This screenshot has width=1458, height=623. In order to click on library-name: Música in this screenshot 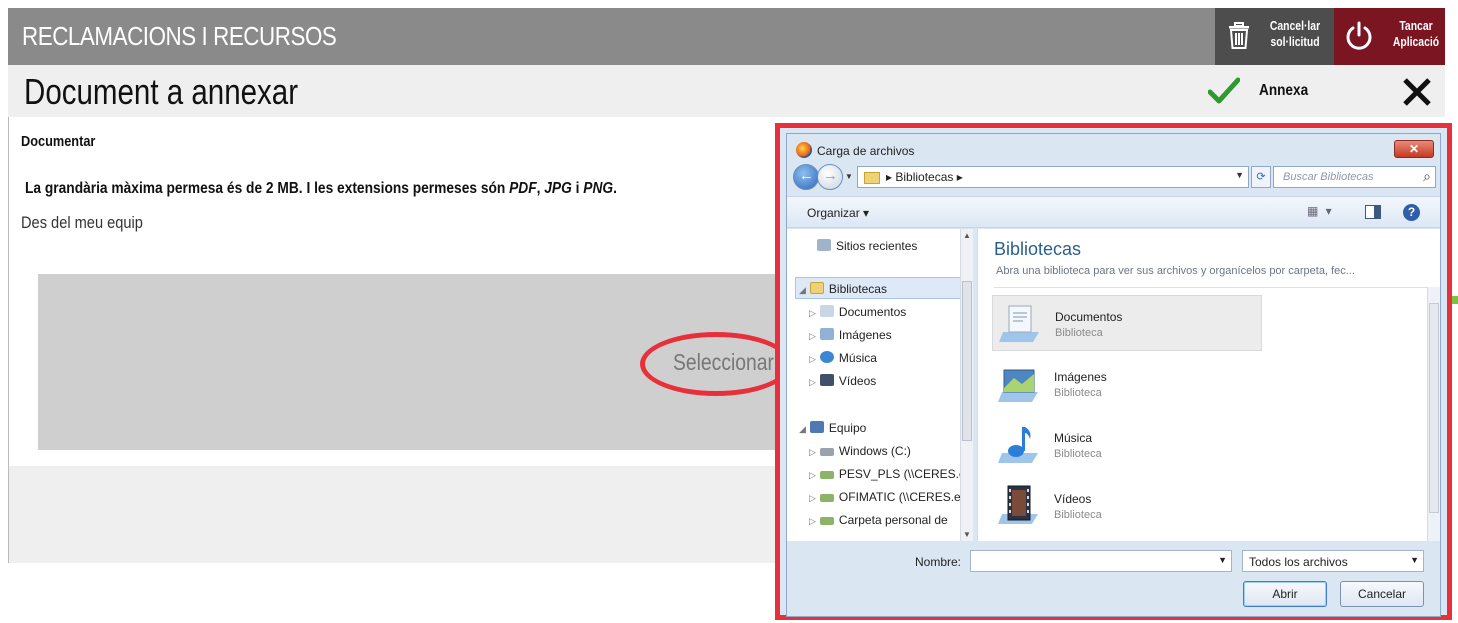, I will do `click(1073, 438)`.